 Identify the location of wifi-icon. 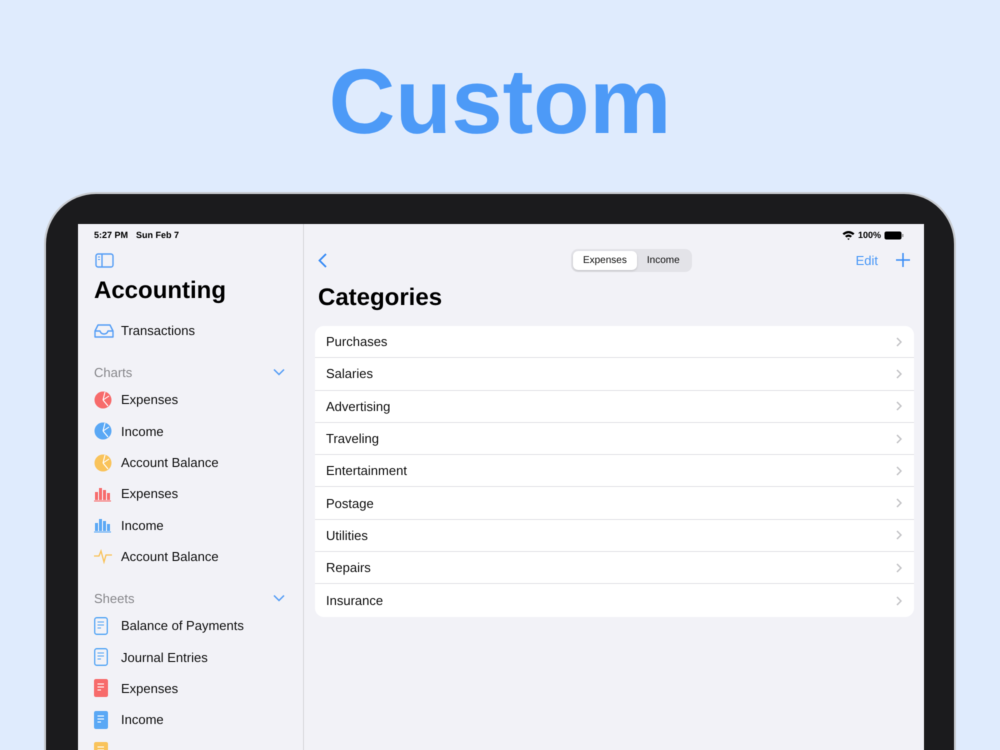
(848, 235).